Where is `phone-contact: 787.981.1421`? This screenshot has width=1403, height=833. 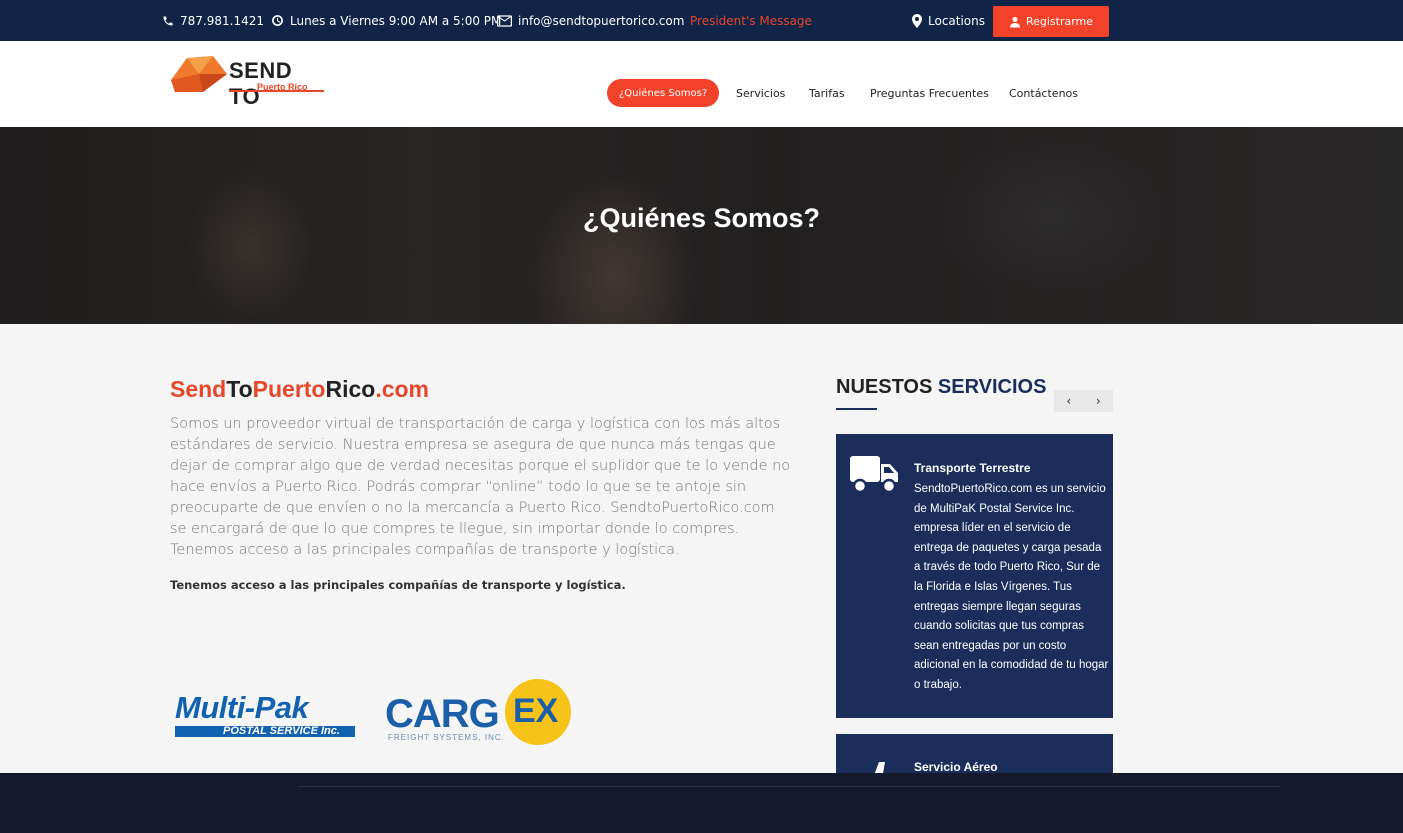
phone-contact: 787.981.1421 is located at coordinates (213, 20).